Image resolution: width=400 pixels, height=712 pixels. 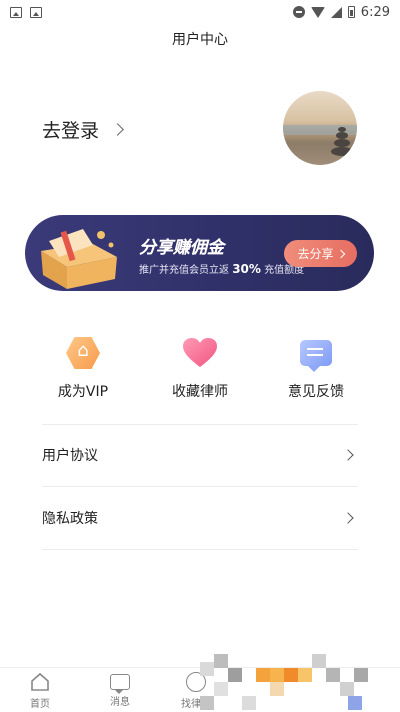 I want to click on login-label: 去登录, so click(x=71, y=131).